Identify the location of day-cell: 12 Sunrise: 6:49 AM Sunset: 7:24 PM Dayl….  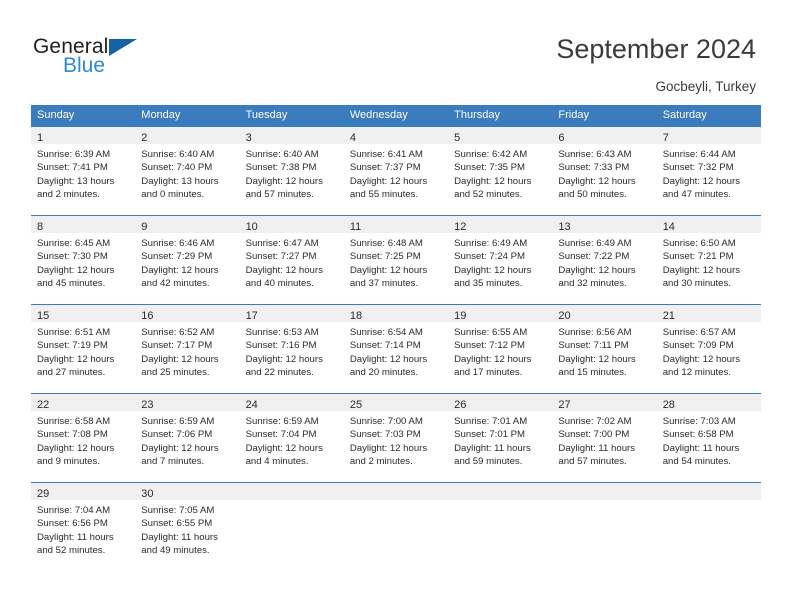
(500, 260).